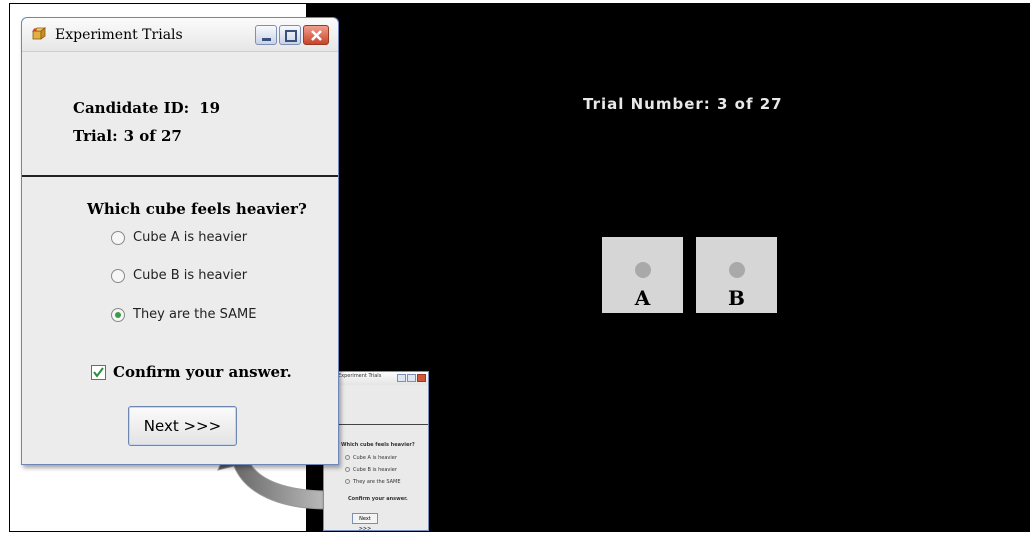 This screenshot has width=1034, height=535. What do you see at coordinates (376, 424) in the screenshot?
I see `thumbnail-divider` at bounding box center [376, 424].